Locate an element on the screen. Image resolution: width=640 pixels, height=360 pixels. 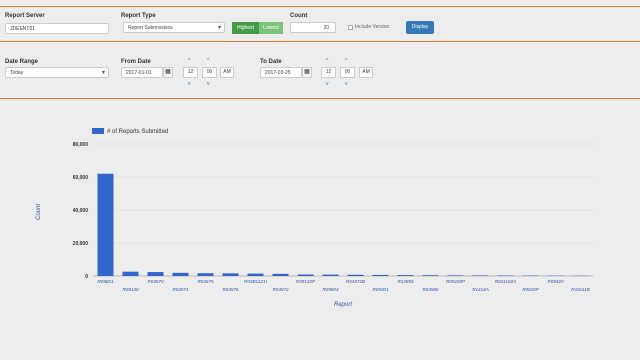
report-type-select: Report Submissions is located at coordinates (174, 28).